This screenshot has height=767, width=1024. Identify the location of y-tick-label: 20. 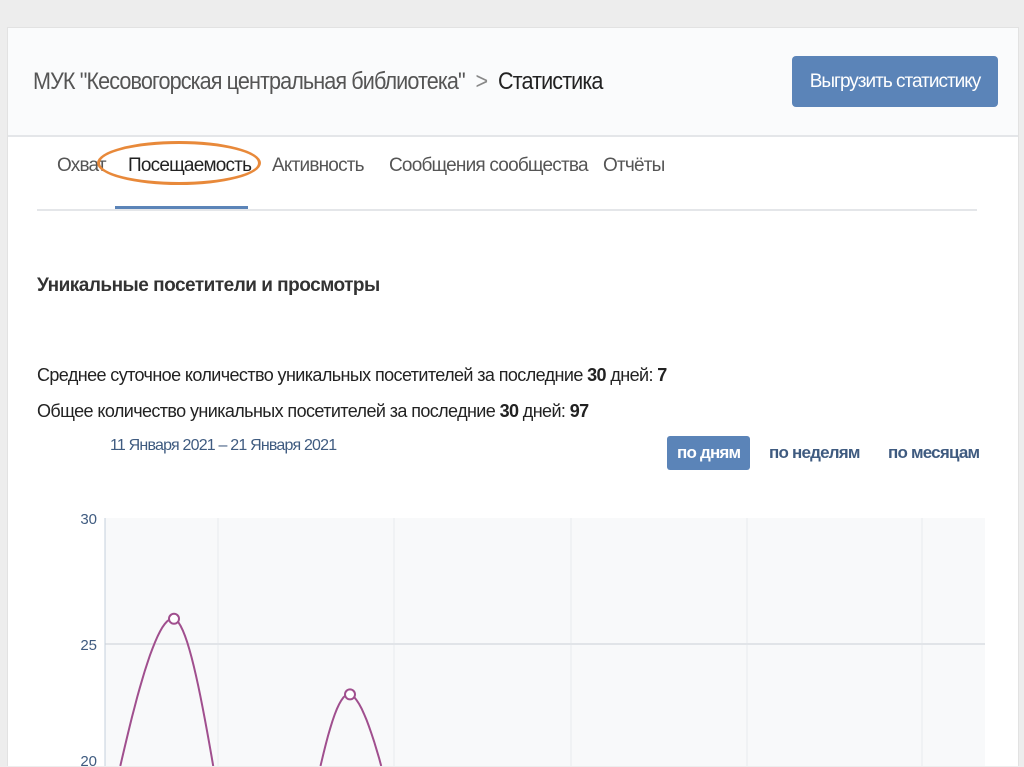
(88, 759).